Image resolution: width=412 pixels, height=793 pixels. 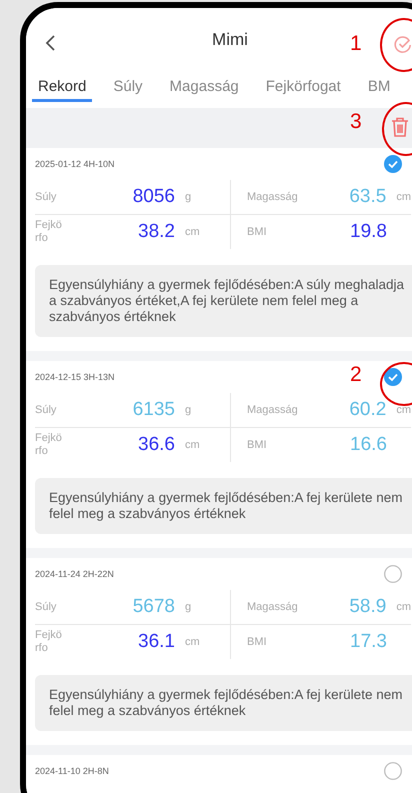 What do you see at coordinates (156, 642) in the screenshot?
I see `metric-value: 36.1` at bounding box center [156, 642].